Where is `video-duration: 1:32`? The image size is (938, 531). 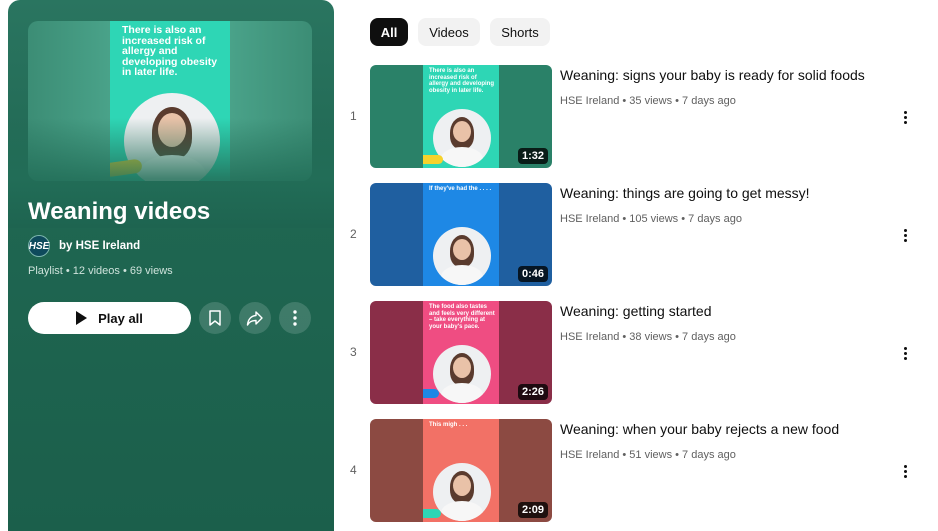 video-duration: 1:32 is located at coordinates (532, 156).